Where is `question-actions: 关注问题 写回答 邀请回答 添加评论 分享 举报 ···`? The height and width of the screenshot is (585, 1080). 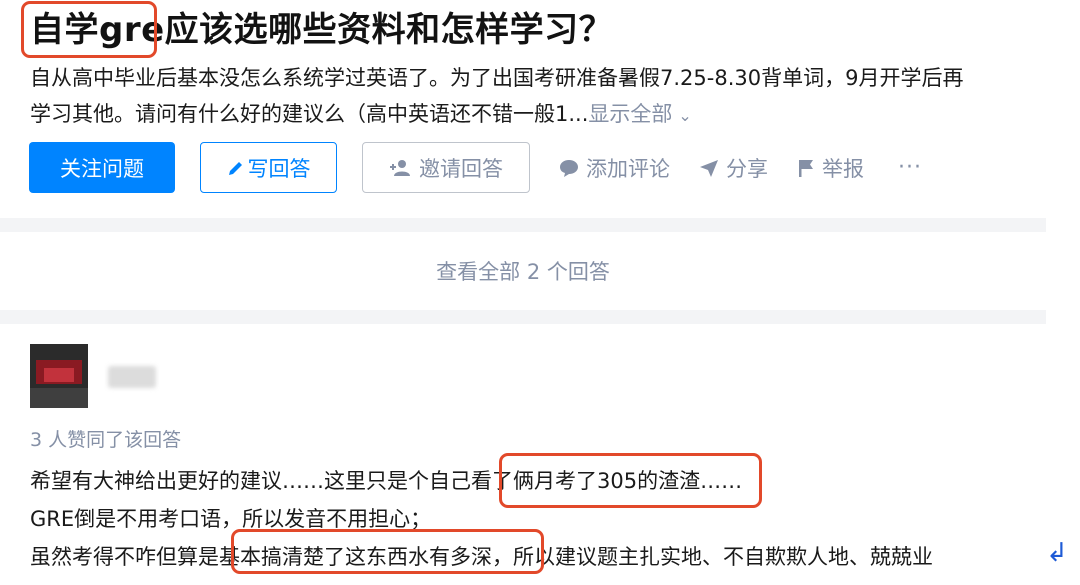
question-actions: 关注问题 写回答 邀请回答 添加评论 分享 举报 ··· is located at coordinates (475, 167).